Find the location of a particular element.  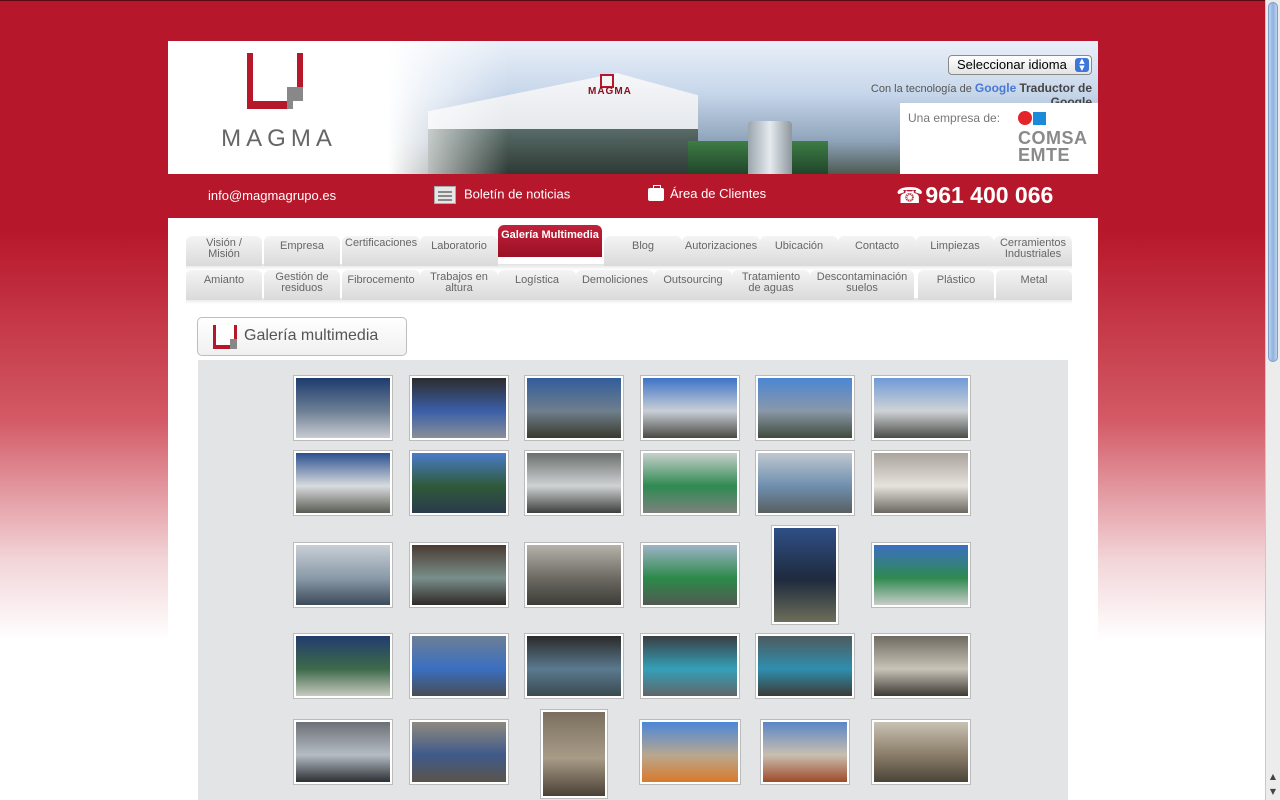

telephone-icon: ☎ is located at coordinates (910, 196).